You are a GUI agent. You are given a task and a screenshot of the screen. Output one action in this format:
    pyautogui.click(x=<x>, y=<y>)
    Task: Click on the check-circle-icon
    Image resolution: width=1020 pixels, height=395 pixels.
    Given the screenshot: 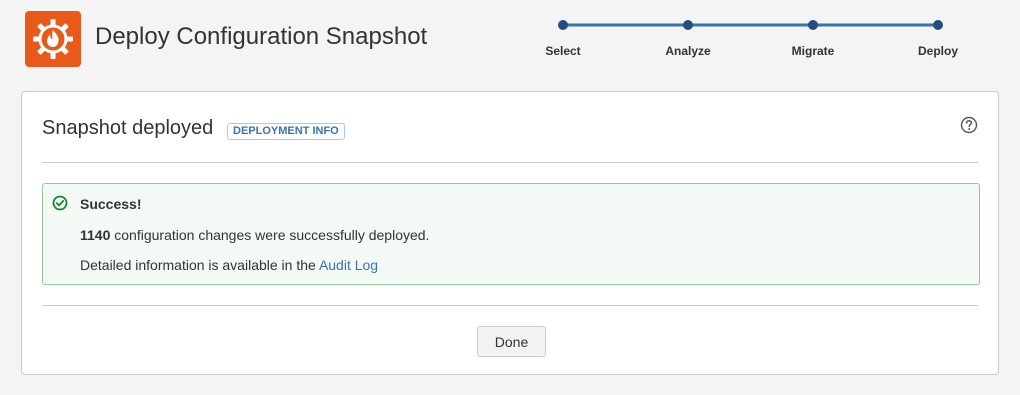 What is the action you would take?
    pyautogui.click(x=60, y=203)
    